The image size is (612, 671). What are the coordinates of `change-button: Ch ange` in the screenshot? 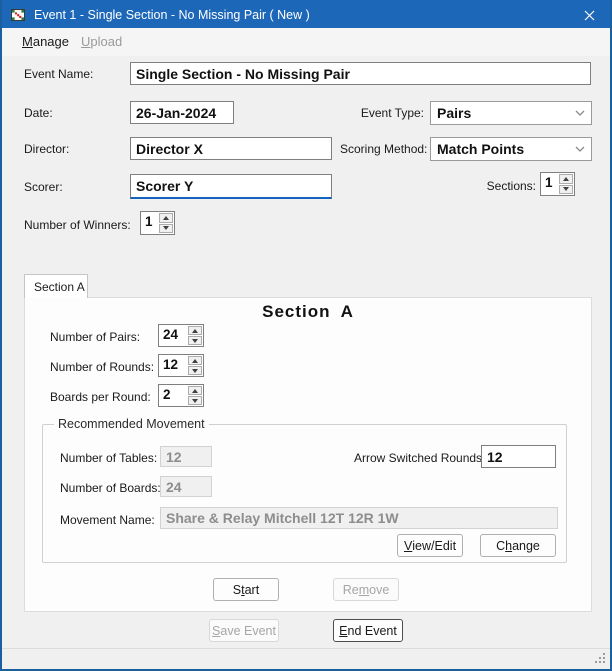 It's located at (518, 545).